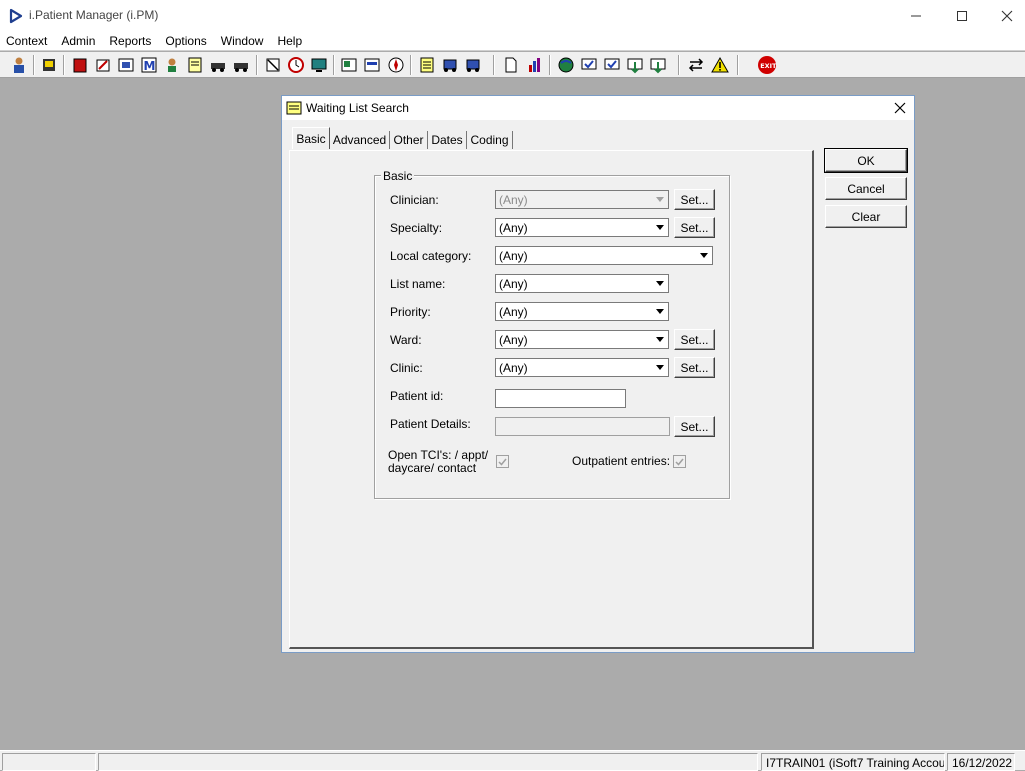 The height and width of the screenshot is (771, 1025). What do you see at coordinates (621, 461) in the screenshot?
I see `outpatient-entries-label: Outpatient entries:` at bounding box center [621, 461].